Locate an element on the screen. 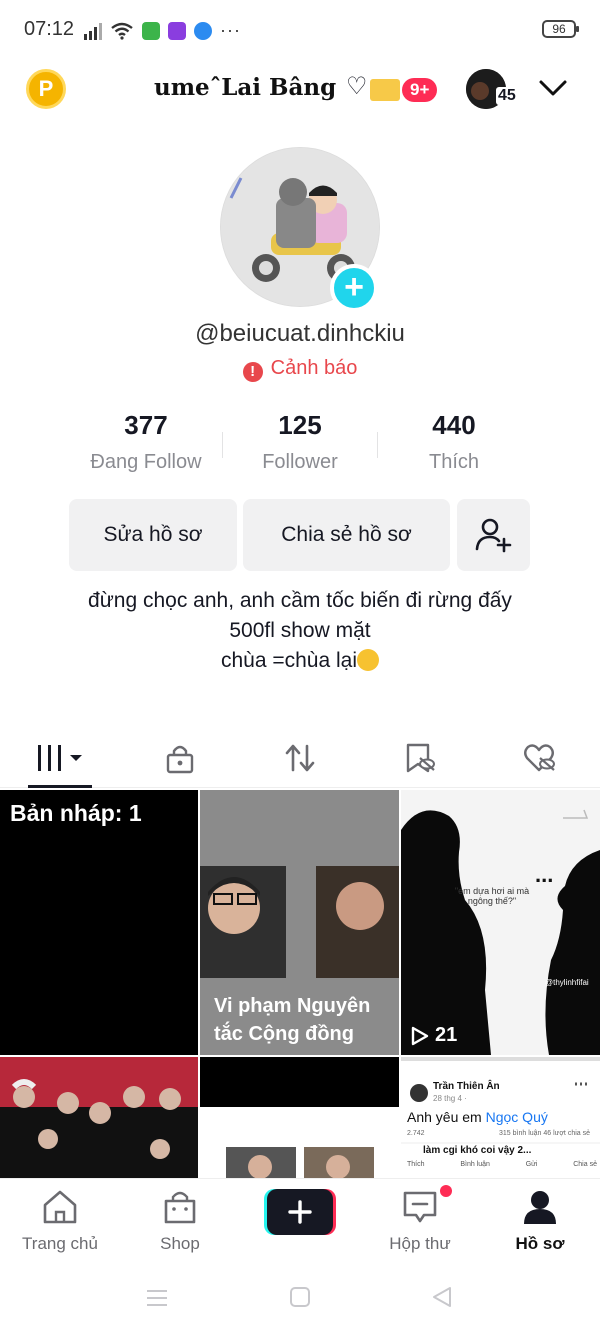  add-user-icon is located at coordinates (493, 535).